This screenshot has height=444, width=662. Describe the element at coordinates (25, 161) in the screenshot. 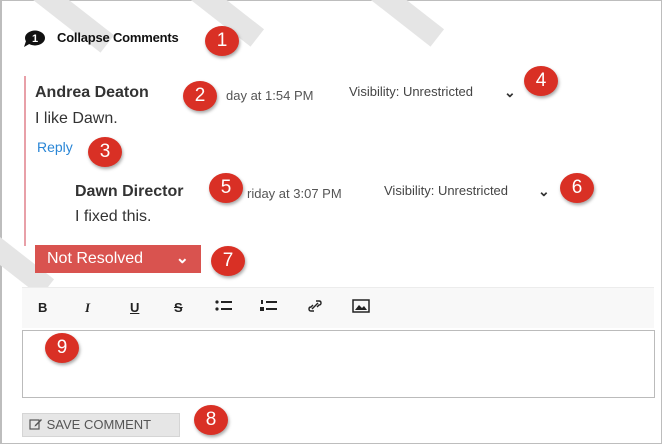

I see `thread-line` at that location.